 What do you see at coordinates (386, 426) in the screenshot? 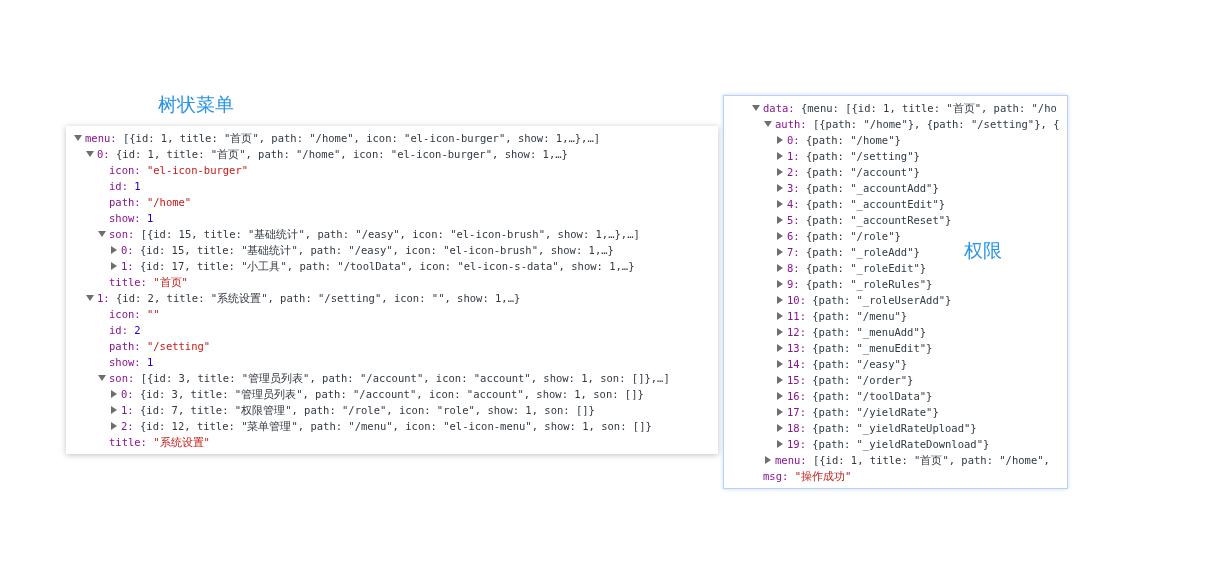
I see `property-line: 2: {id: 12, title: "菜单管理", path: "/menu", icon: "el-icon-menu", show: 1, son: []}` at bounding box center [386, 426].